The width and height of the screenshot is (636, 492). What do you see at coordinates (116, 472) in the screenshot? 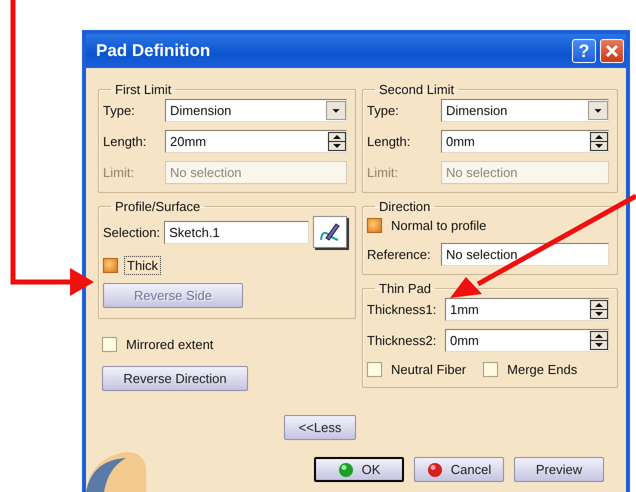
I see `corner-drawing` at bounding box center [116, 472].